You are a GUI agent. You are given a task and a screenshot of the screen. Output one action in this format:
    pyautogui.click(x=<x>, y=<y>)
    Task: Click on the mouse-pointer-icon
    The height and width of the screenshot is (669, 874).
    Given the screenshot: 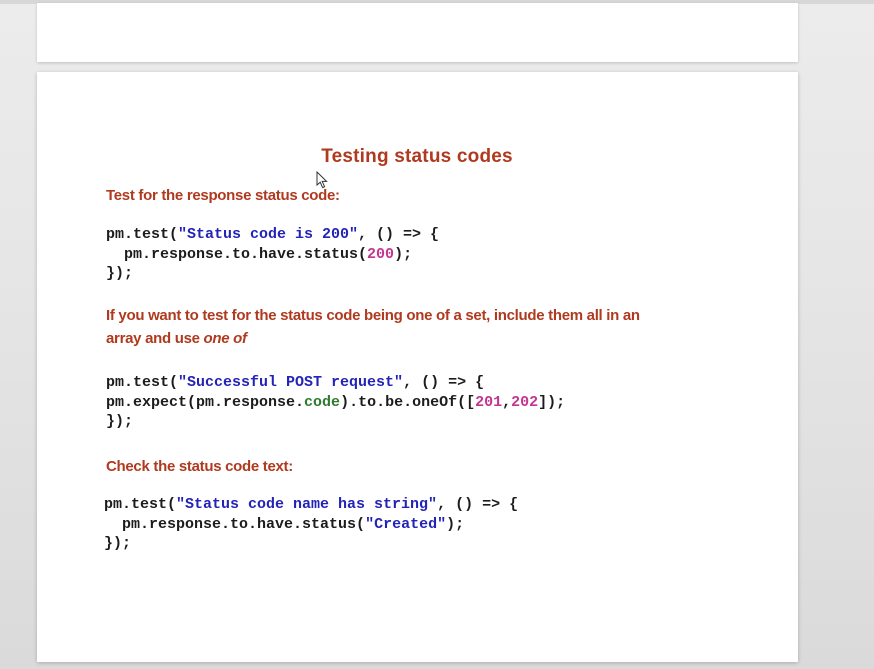 What is the action you would take?
    pyautogui.click(x=322, y=180)
    